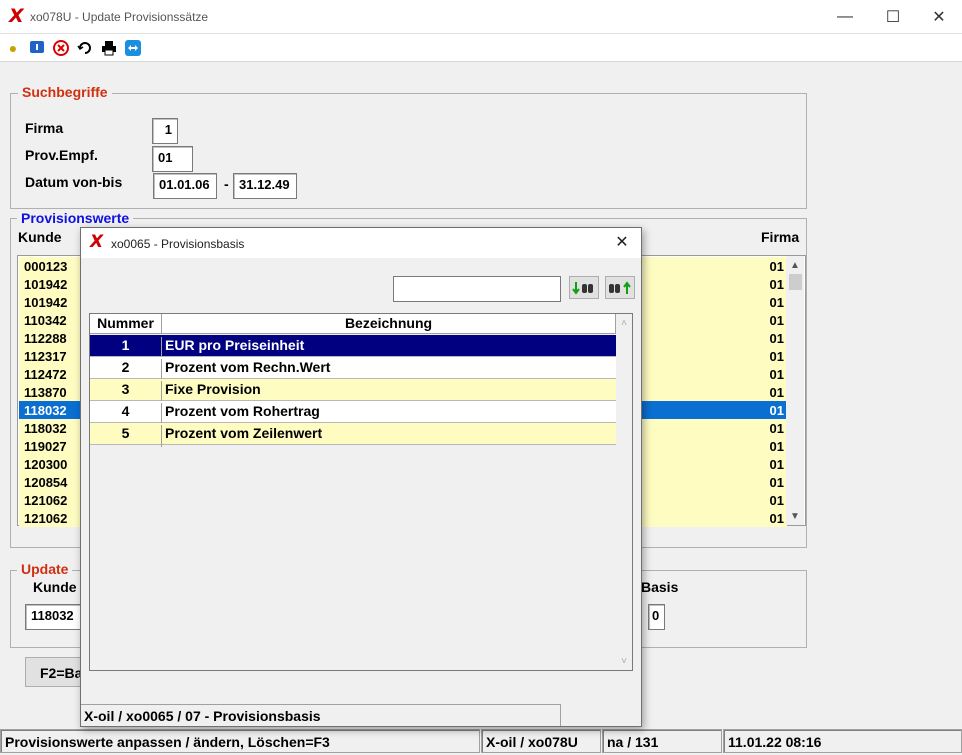 The image size is (962, 755). Describe the element at coordinates (242, 411) in the screenshot. I see `row-bezeichnung: Prozent vom Rohertrag` at that location.